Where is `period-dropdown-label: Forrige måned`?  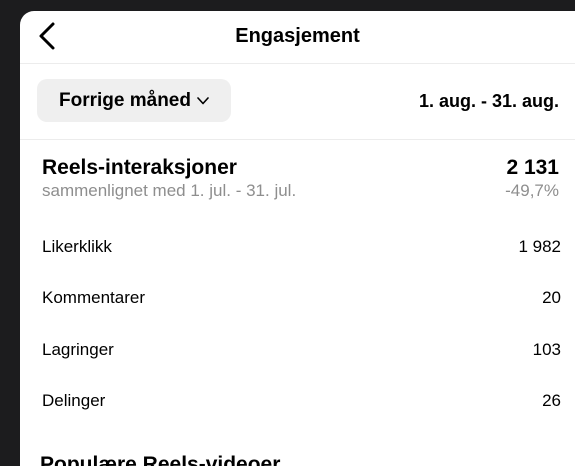
period-dropdown-label: Forrige måned is located at coordinates (125, 100).